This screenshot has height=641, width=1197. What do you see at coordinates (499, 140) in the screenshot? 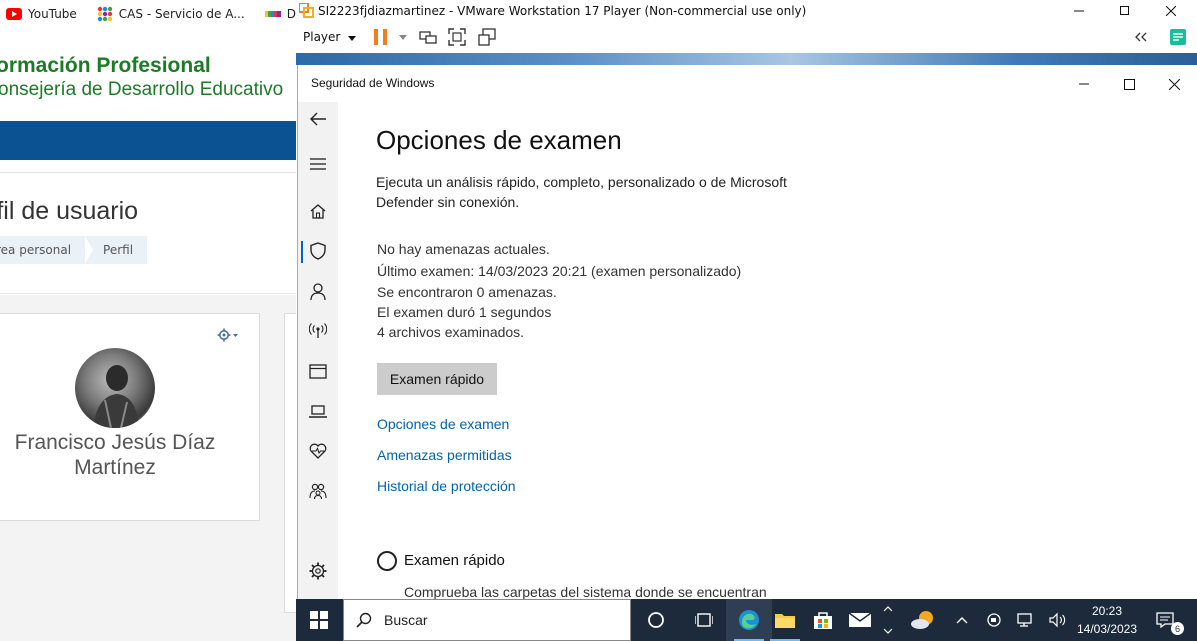
I see `page-title: Opciones de examen` at bounding box center [499, 140].